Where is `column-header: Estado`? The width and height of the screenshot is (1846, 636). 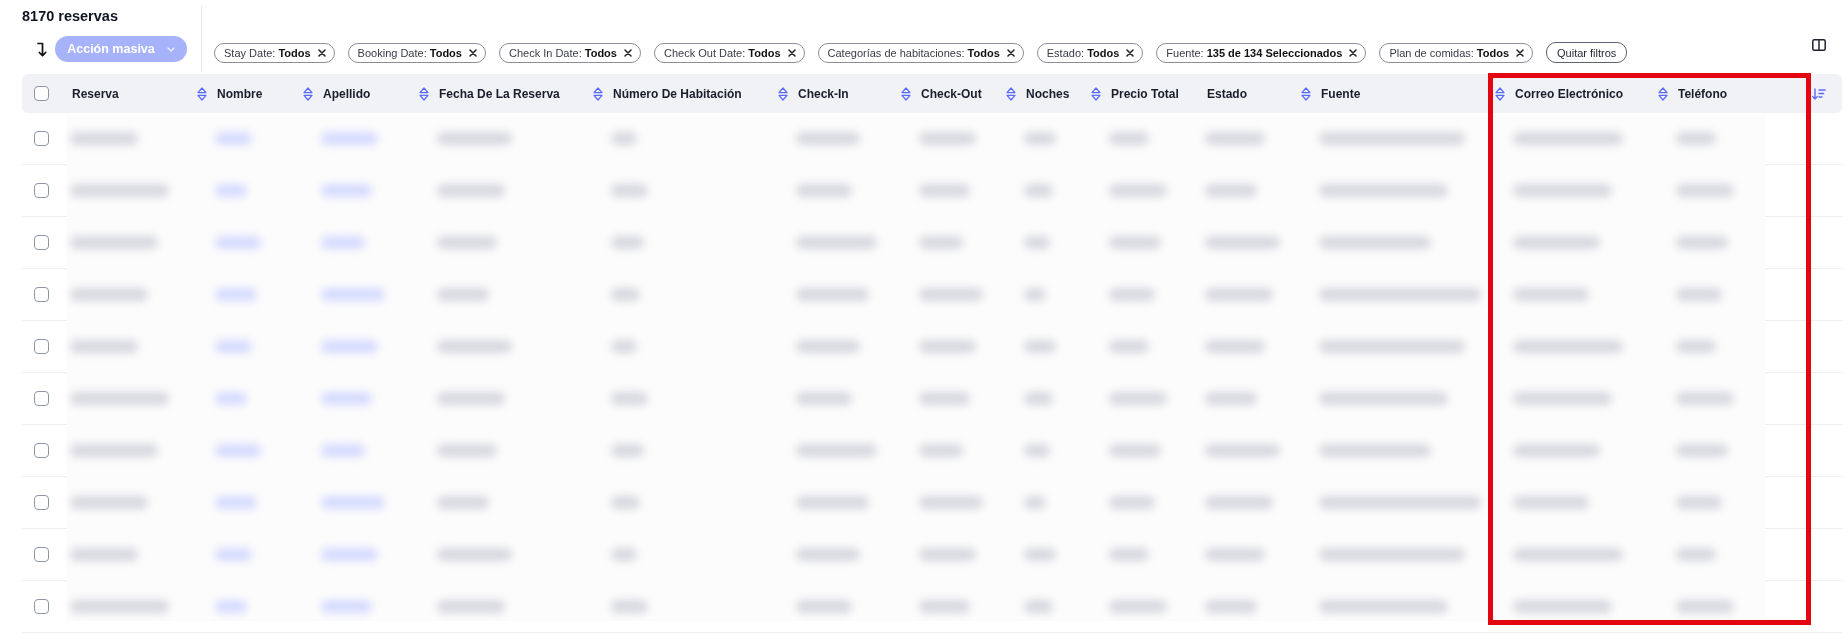
column-header: Estado is located at coordinates (1264, 93).